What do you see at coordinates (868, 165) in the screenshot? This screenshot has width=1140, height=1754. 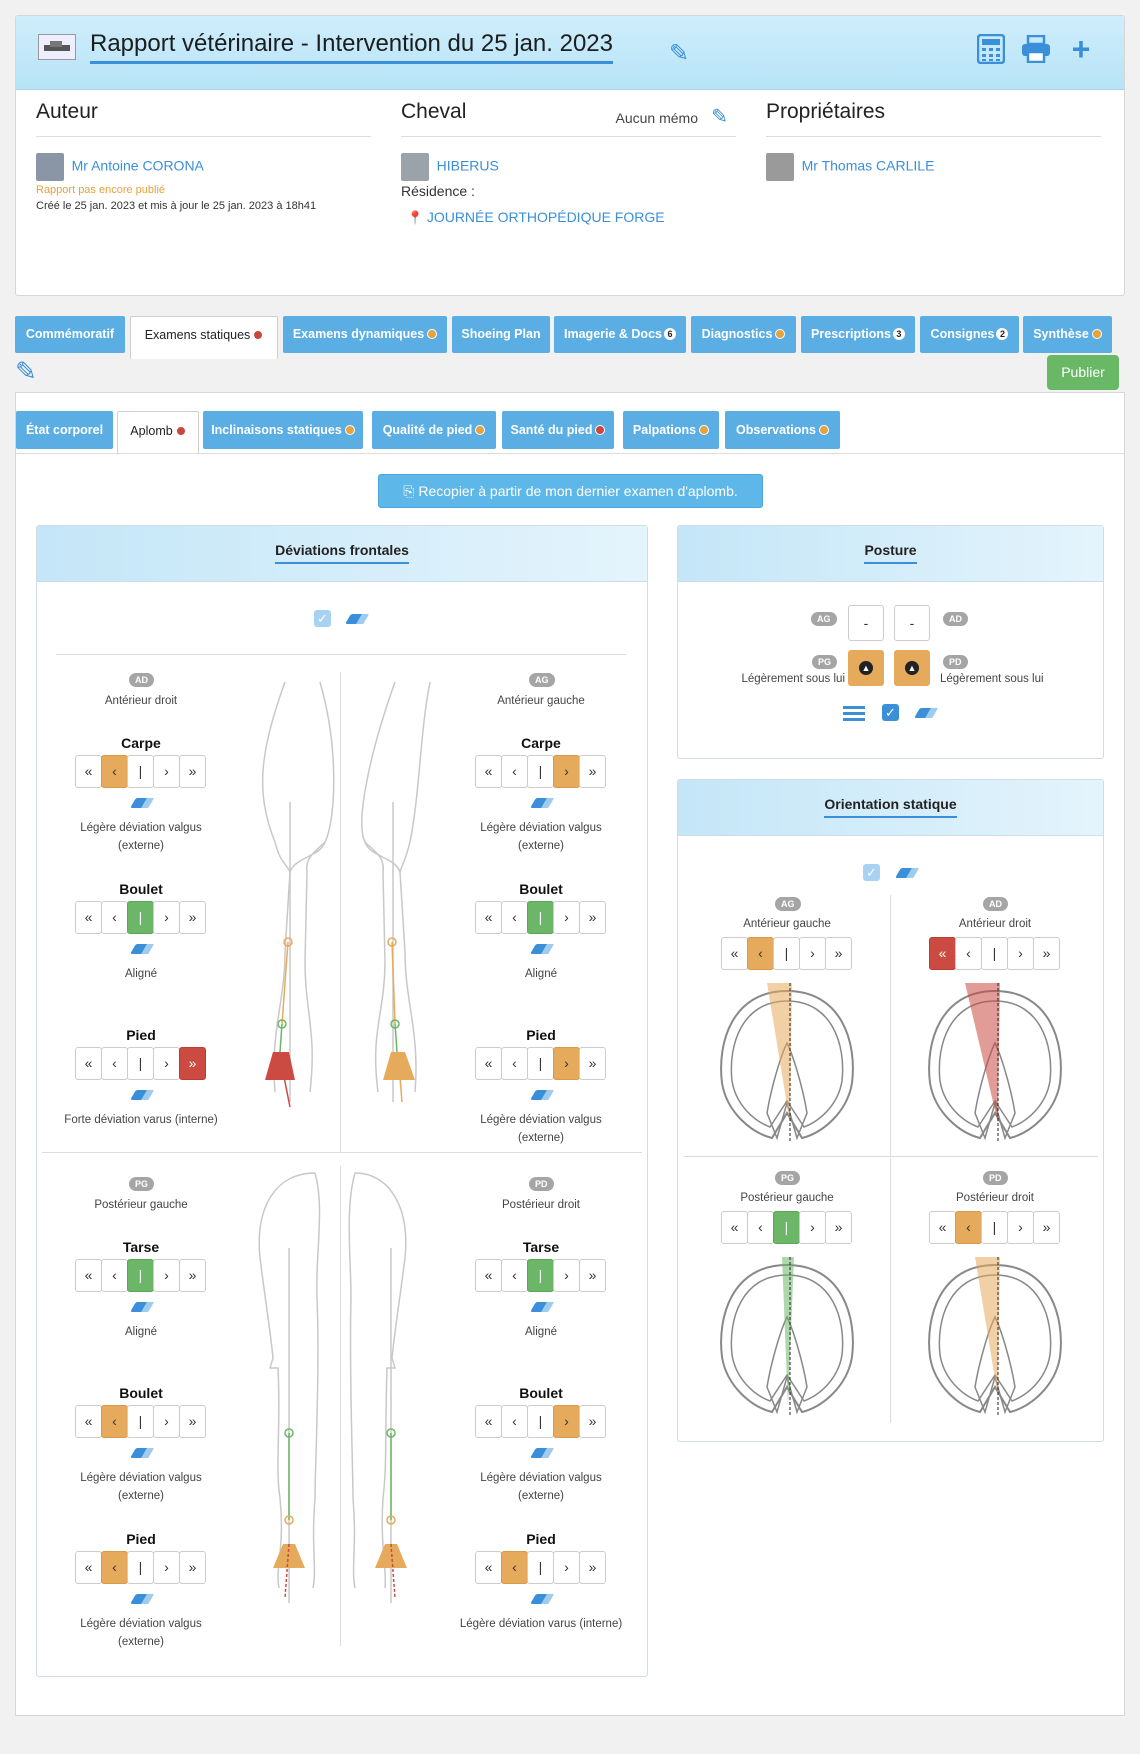 I see `owner-link: Mr Thomas CARLILE` at bounding box center [868, 165].